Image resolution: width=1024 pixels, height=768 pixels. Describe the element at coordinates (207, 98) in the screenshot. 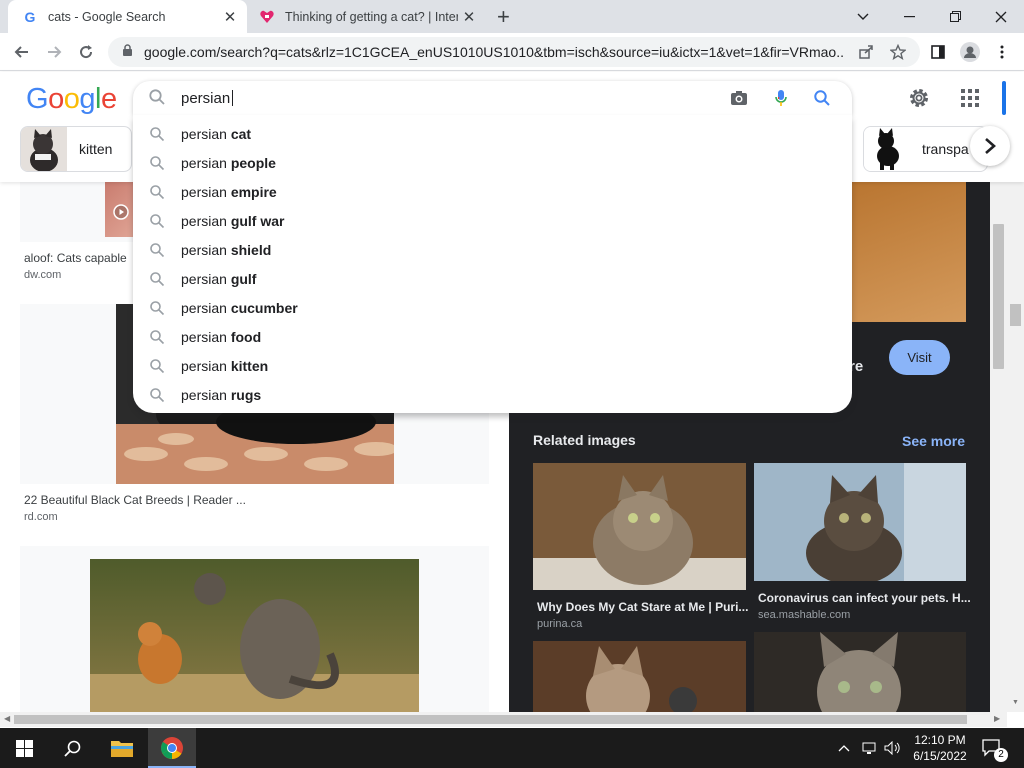

I see `search-input: persian` at that location.